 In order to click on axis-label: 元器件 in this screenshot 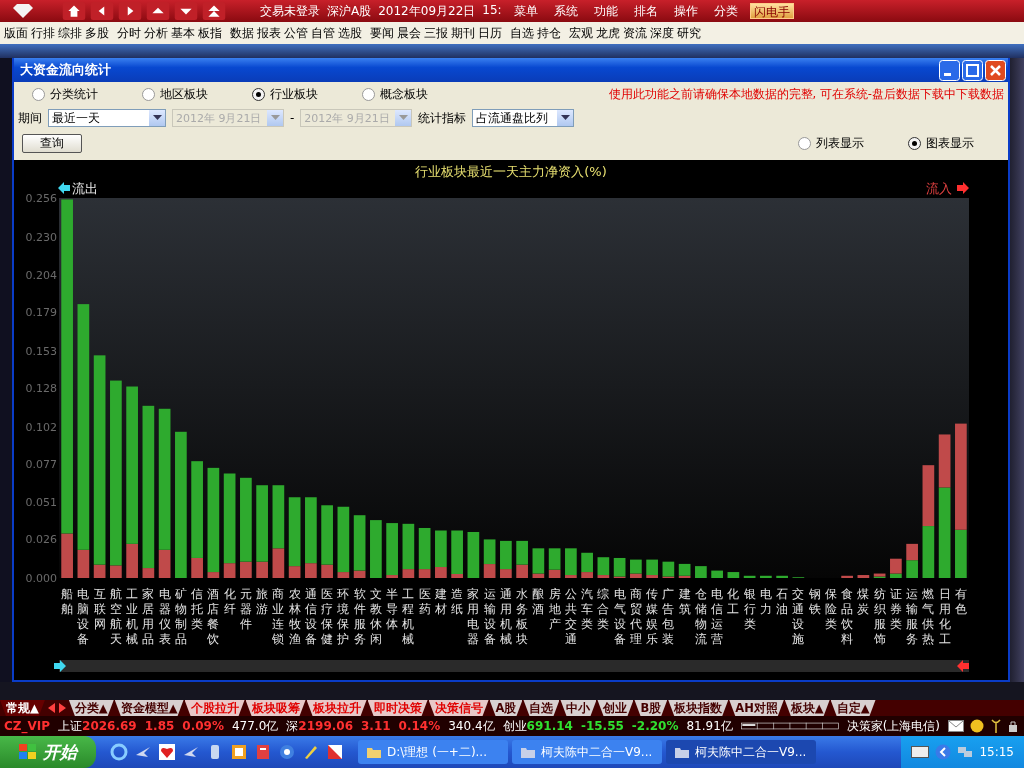, I will do `click(245, 609)`.